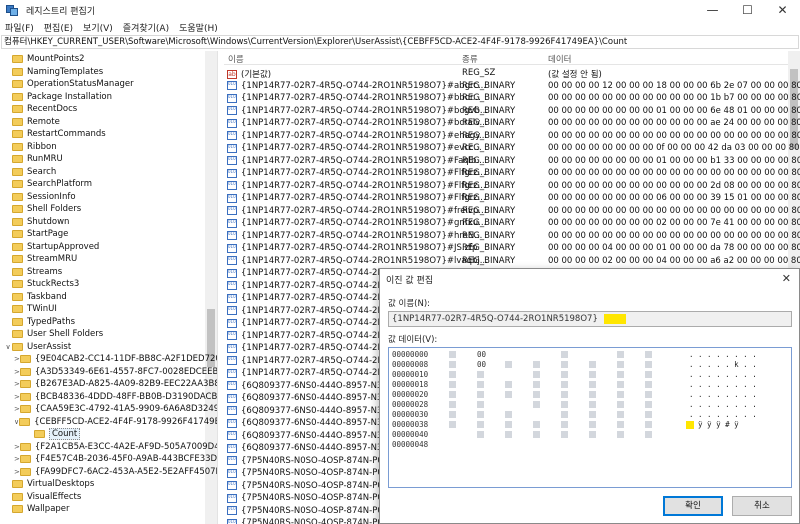  Describe the element at coordinates (146, 27) in the screenshot. I see `menu-favorites: 즐겨찾기(A)` at that location.